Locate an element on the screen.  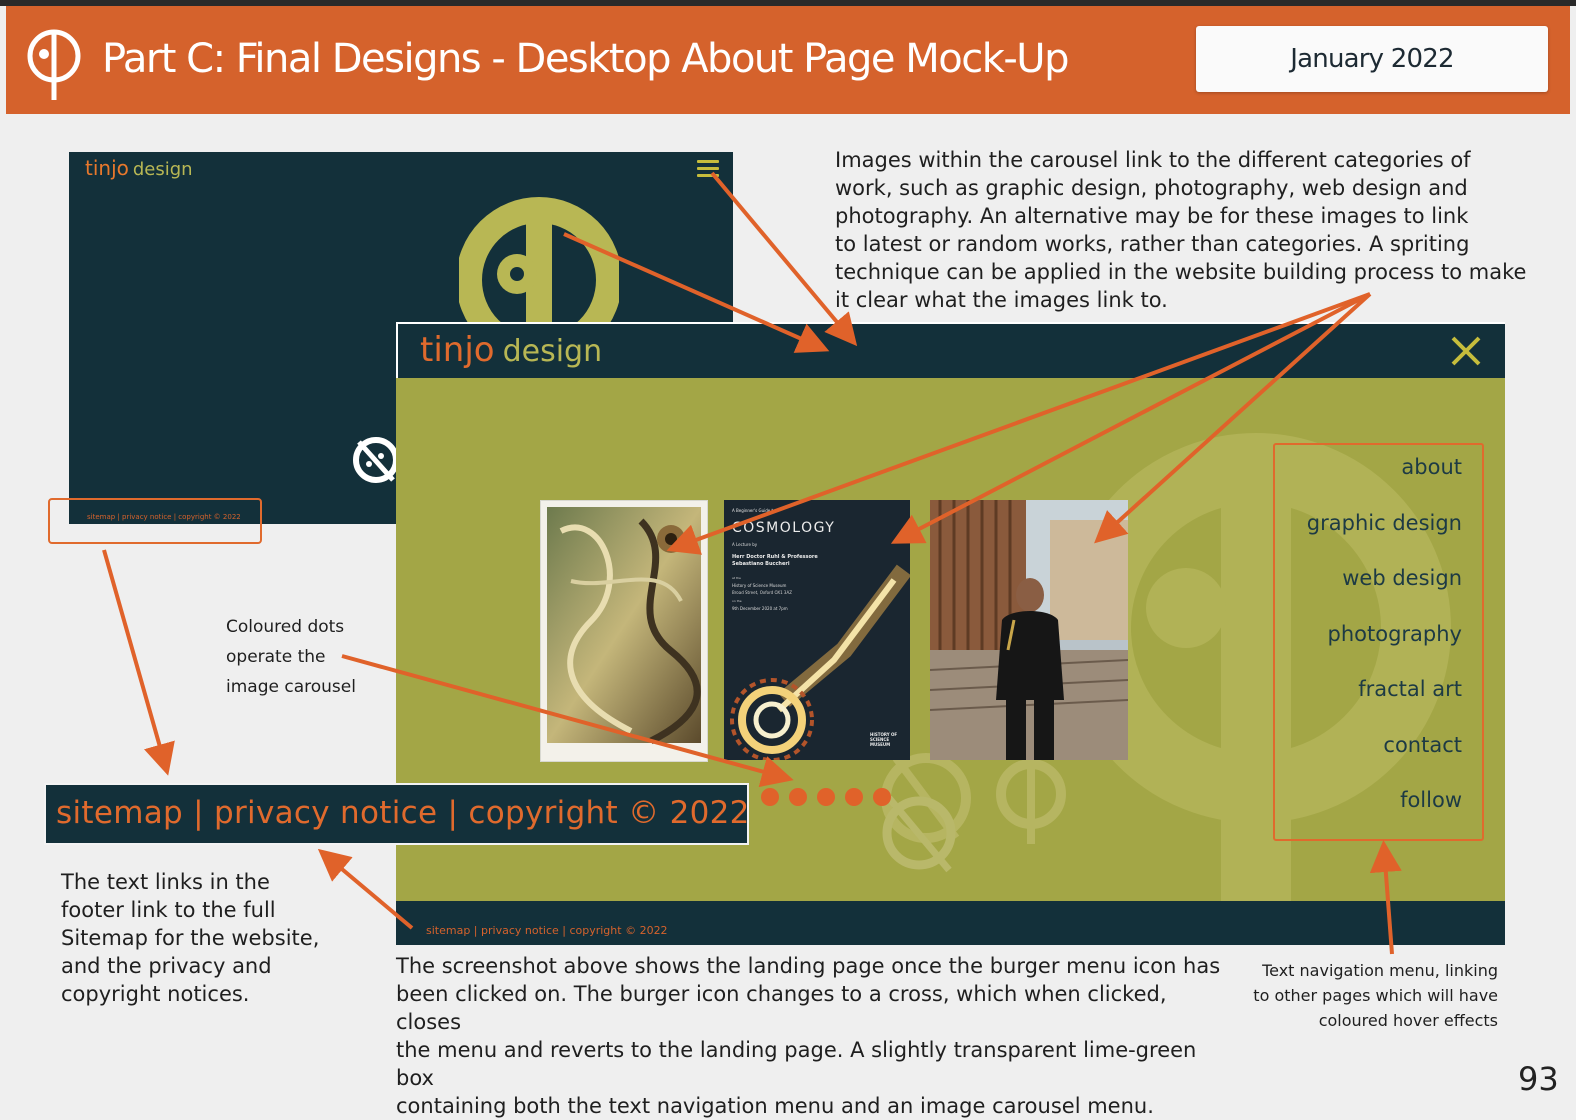
small-face-icon is located at coordinates (376, 460).